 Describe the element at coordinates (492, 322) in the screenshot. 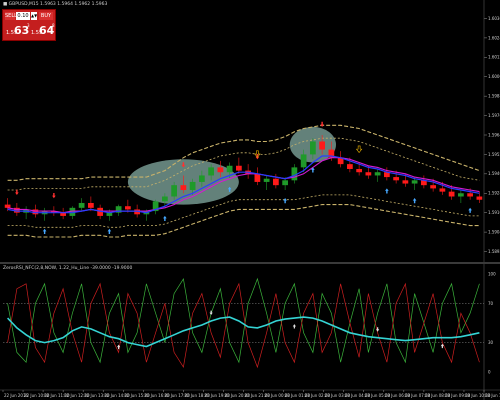

I see `oscillator-axis: 100 70 30 0` at that location.